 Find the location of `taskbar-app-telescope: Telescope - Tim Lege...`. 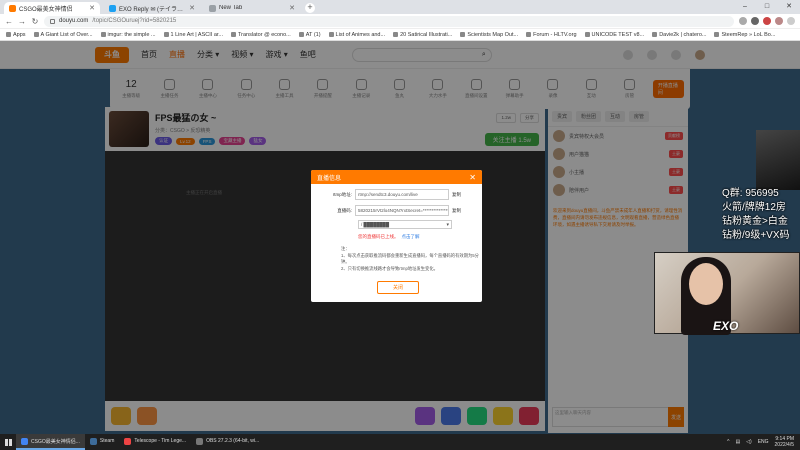

taskbar-app-telescope: Telescope - Tim Lege... is located at coordinates (155, 442).